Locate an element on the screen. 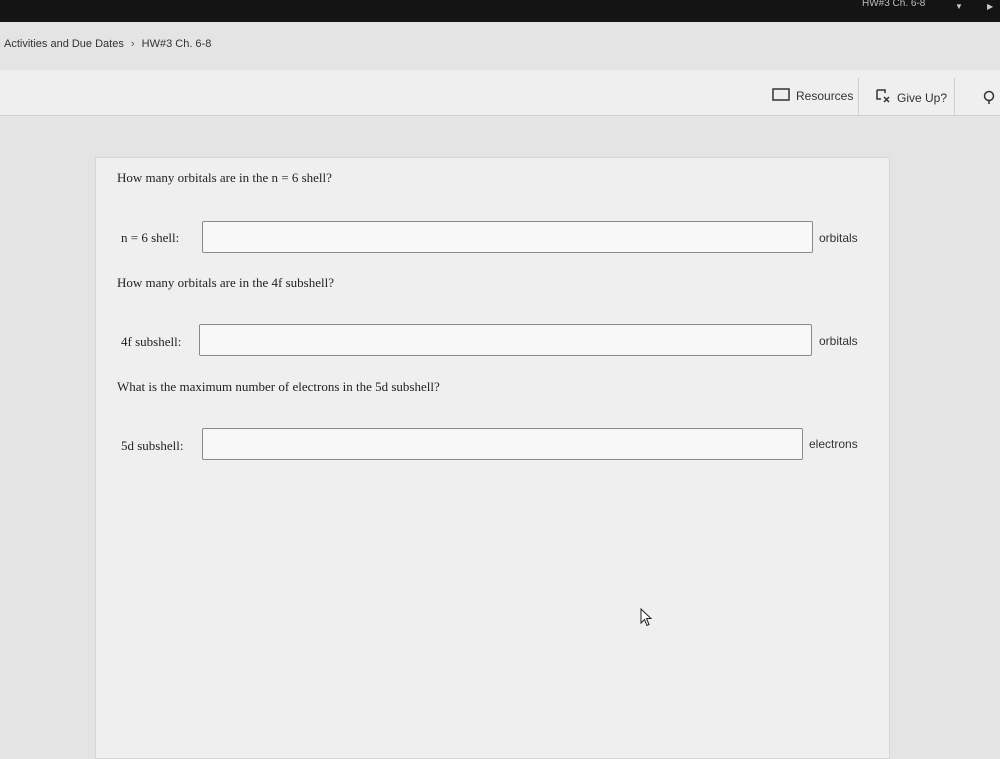 This screenshot has height=759, width=1000. question-1-field-label: n = 6 shell: is located at coordinates (150, 237).